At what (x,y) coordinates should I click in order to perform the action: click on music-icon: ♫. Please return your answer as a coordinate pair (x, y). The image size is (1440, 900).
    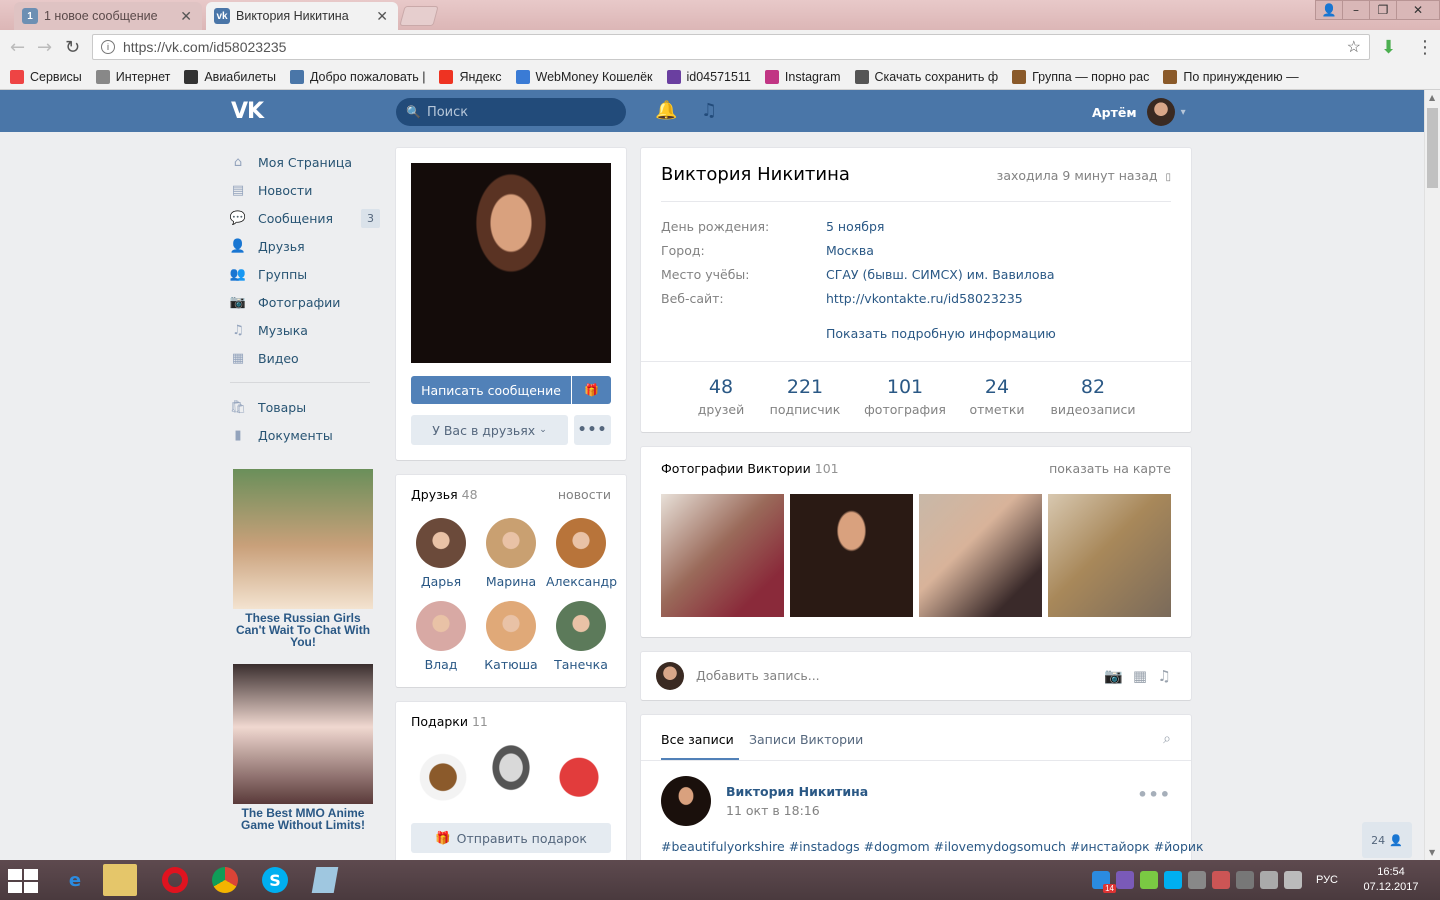
    Looking at the image, I should click on (709, 110).